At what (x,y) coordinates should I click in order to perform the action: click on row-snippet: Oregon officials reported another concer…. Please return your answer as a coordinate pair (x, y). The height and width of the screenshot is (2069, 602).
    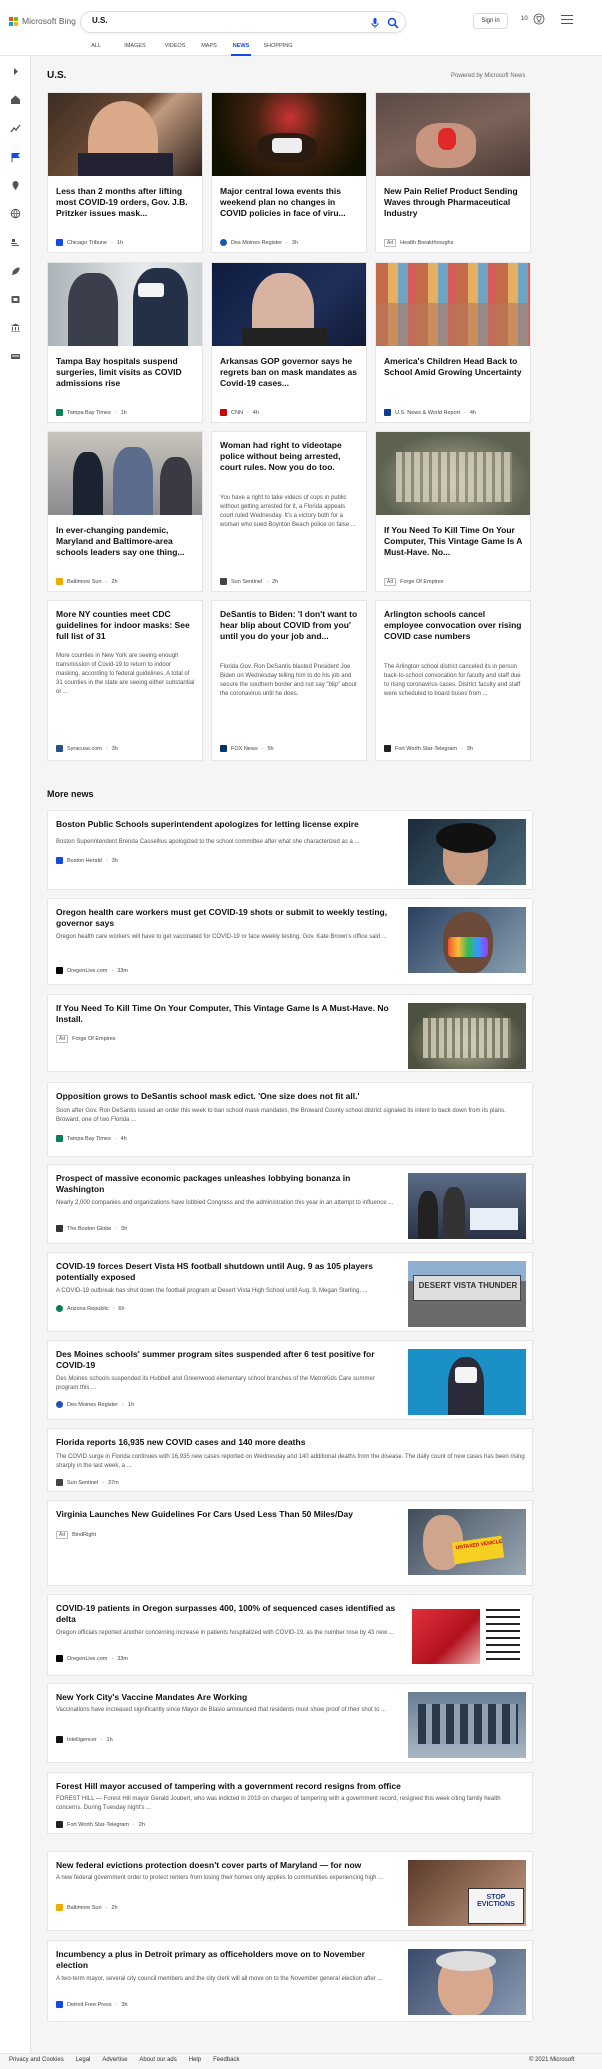
    Looking at the image, I should click on (225, 1633).